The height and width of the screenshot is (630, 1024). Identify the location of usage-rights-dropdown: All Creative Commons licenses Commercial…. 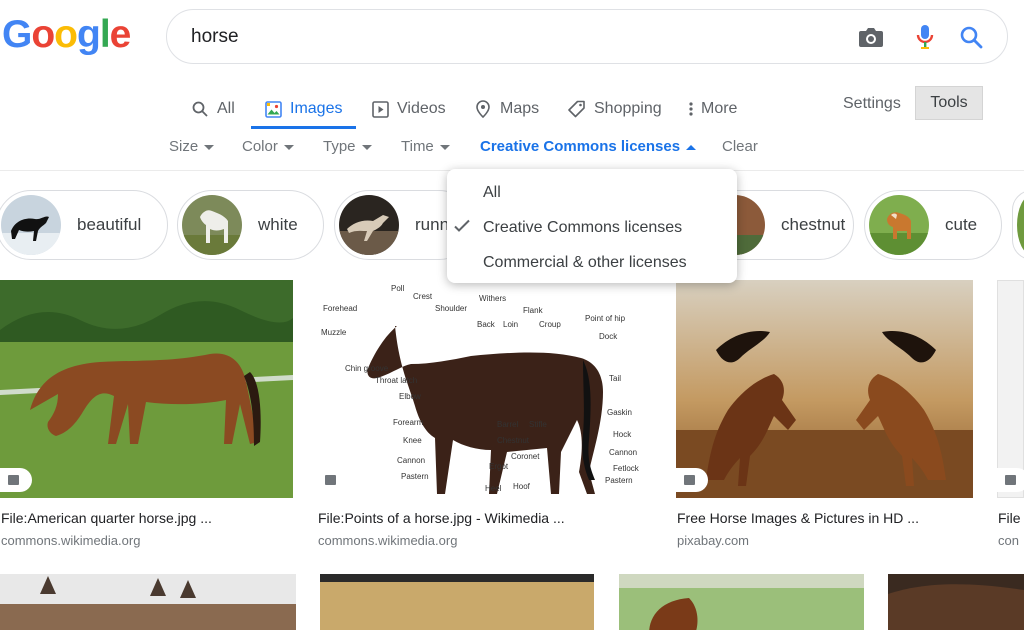
(592, 226).